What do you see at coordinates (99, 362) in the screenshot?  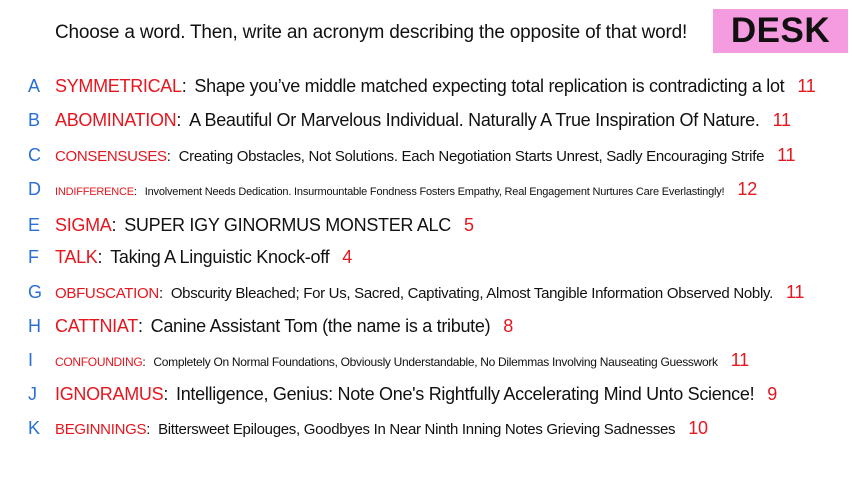 I see `item-word: CONFOUNDING` at bounding box center [99, 362].